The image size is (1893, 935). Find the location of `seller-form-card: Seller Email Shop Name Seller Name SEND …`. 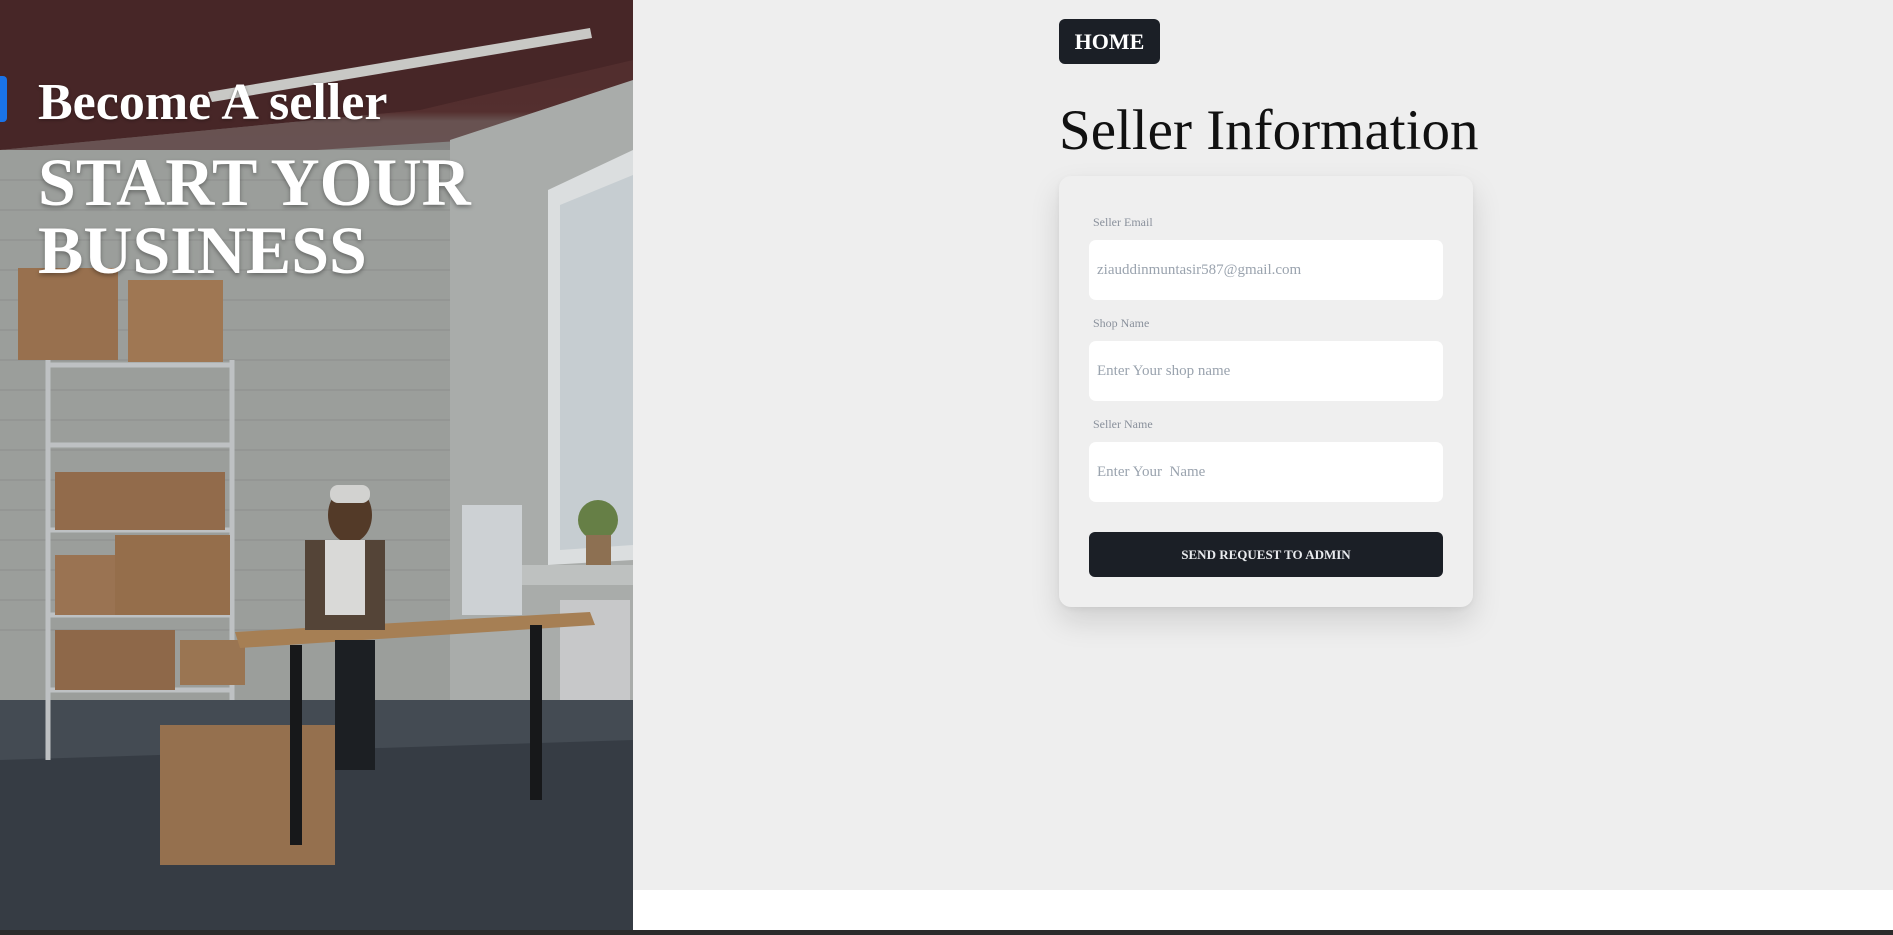

seller-form-card: Seller Email Shop Name Seller Name SEND … is located at coordinates (1266, 391).